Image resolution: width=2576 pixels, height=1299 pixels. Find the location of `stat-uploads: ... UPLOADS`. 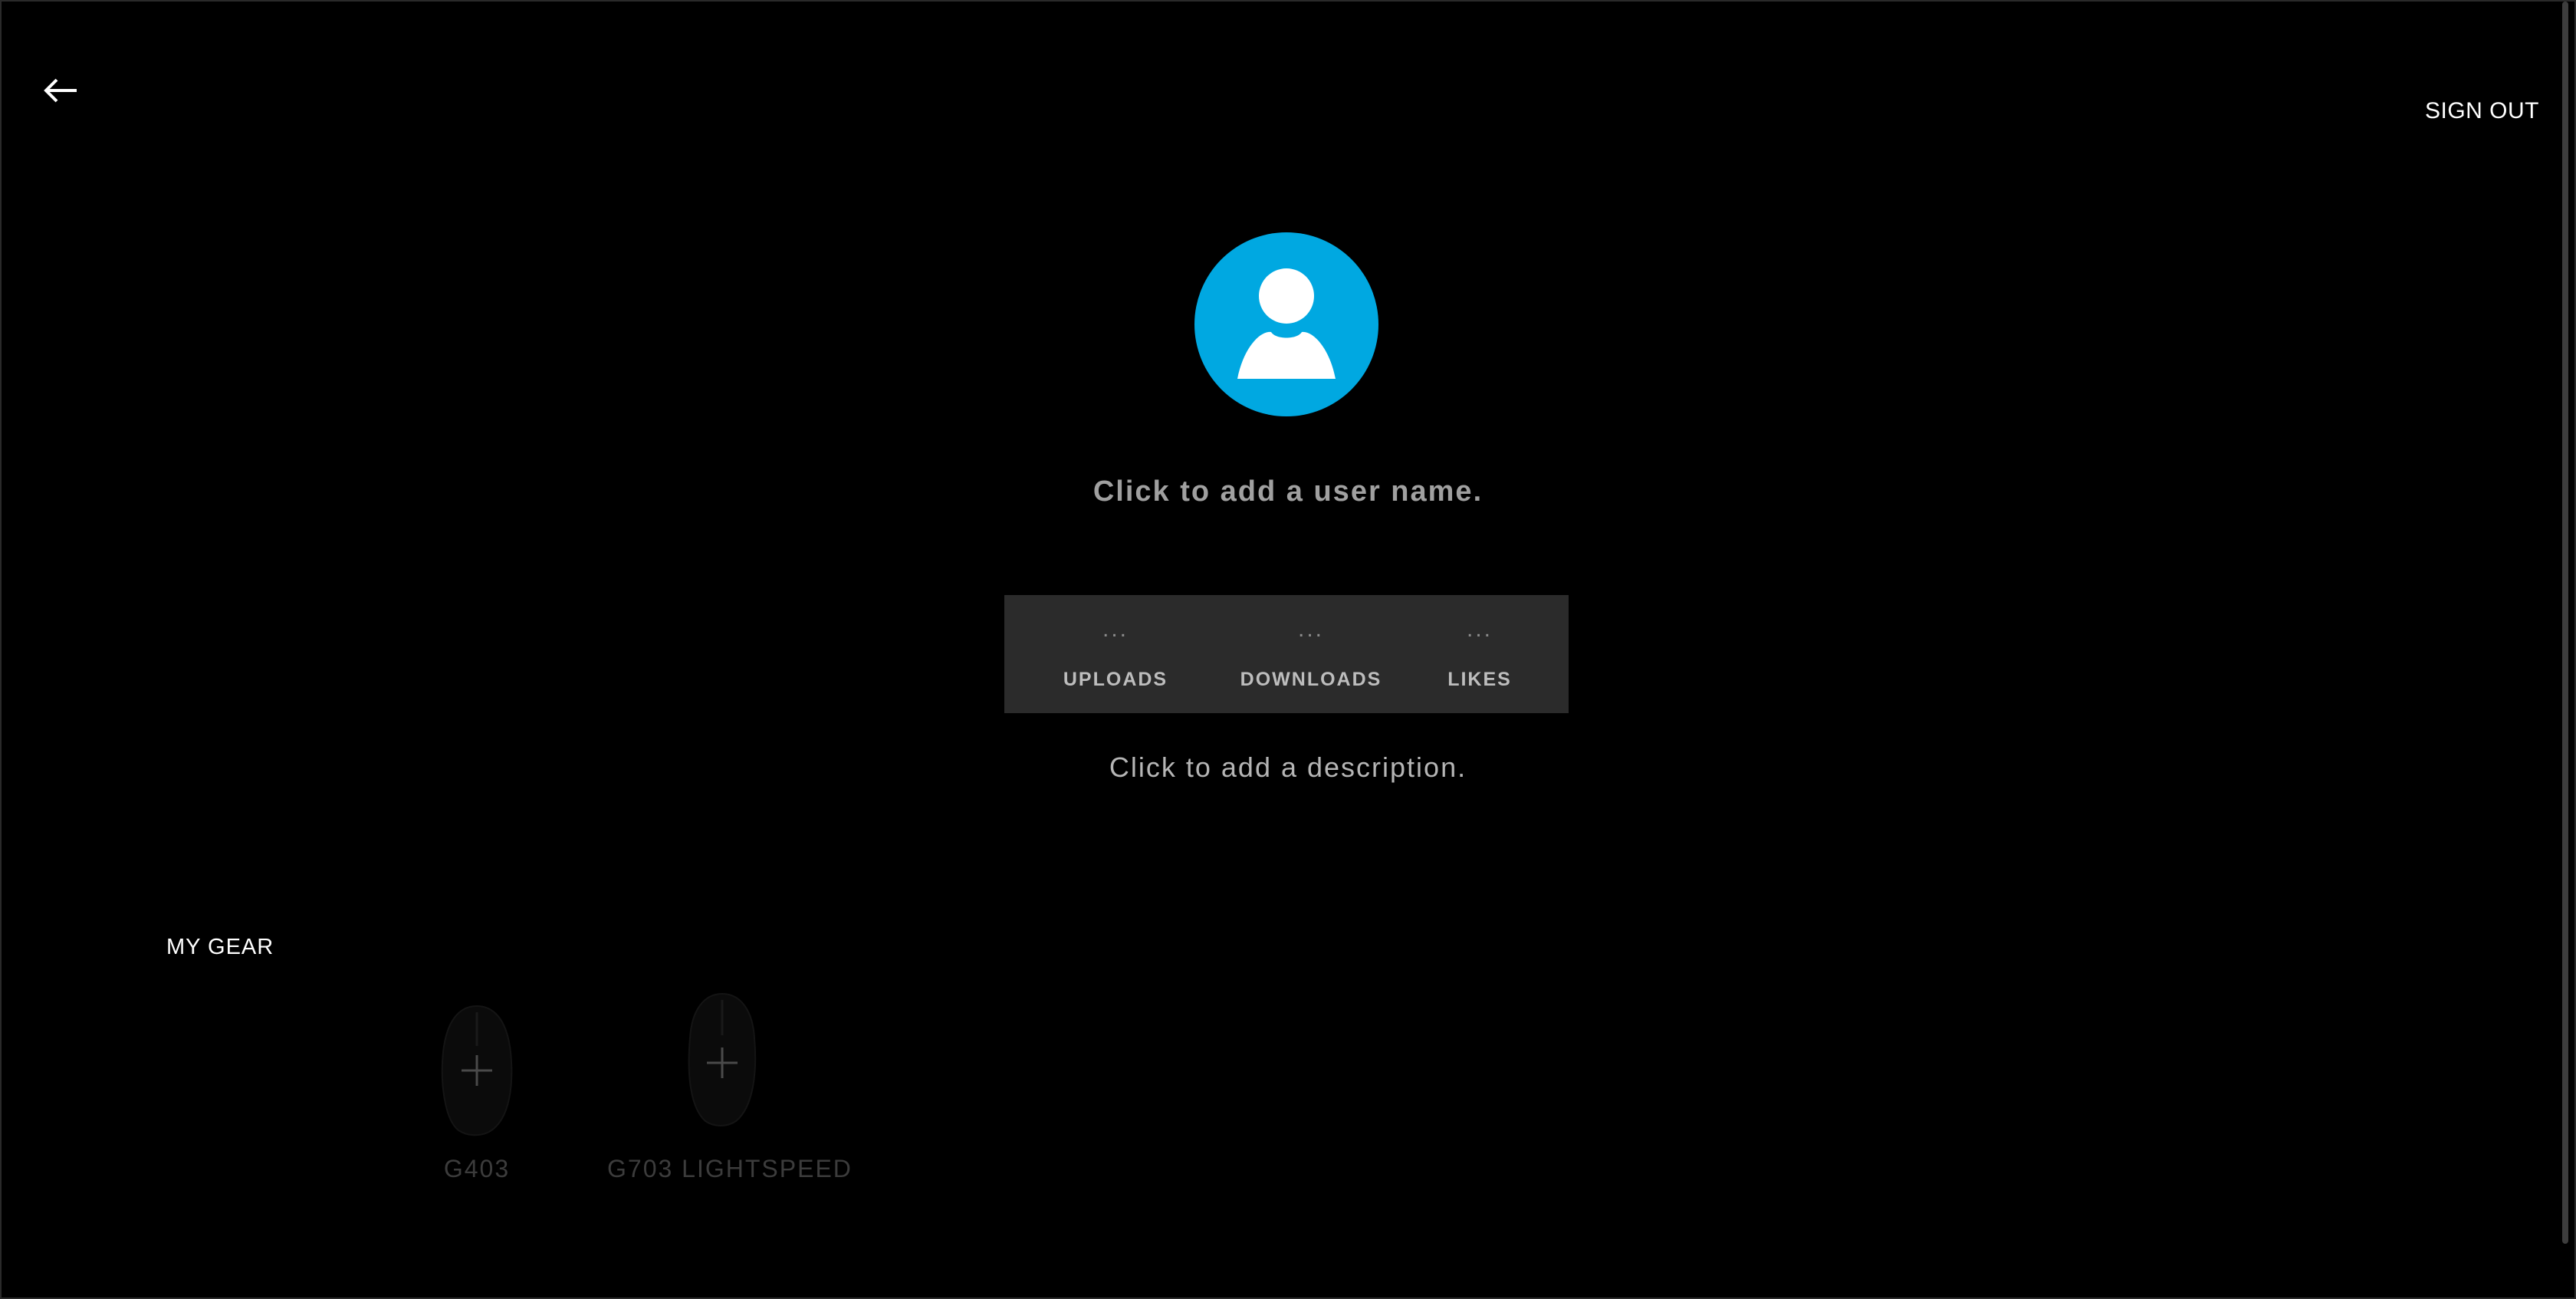

stat-uploads: ... UPLOADS is located at coordinates (1115, 654).